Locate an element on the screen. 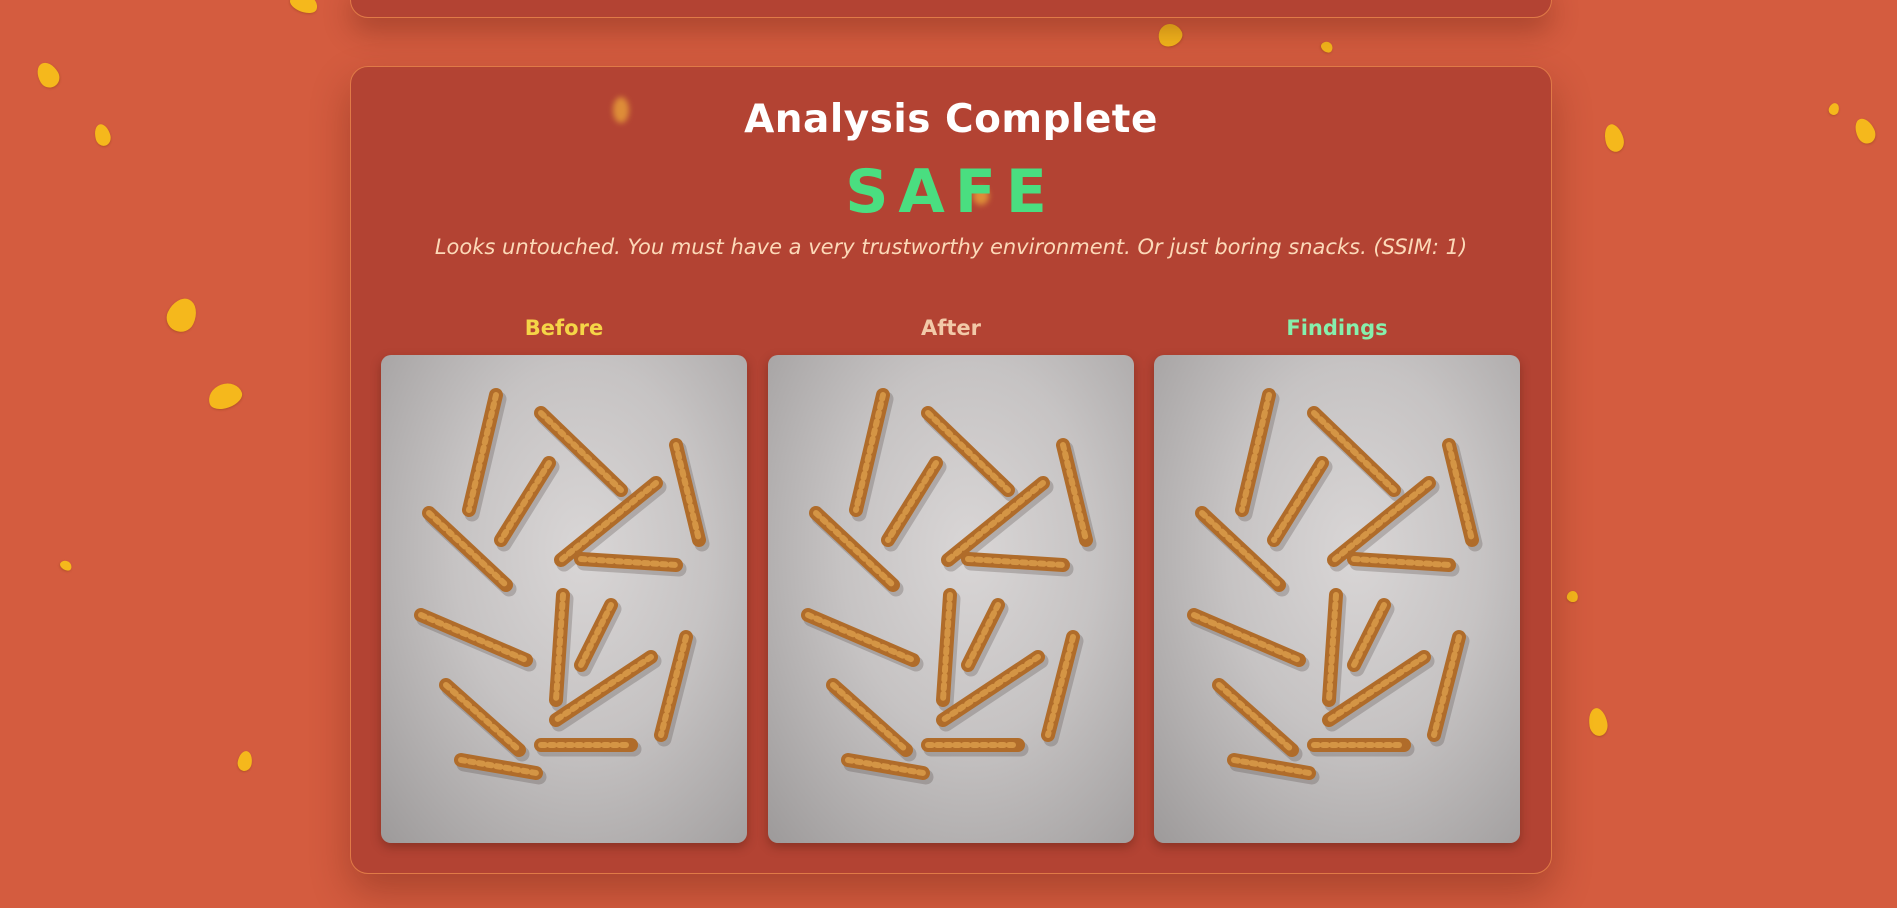 This screenshot has height=908, width=1897. after-image is located at coordinates (951, 599).